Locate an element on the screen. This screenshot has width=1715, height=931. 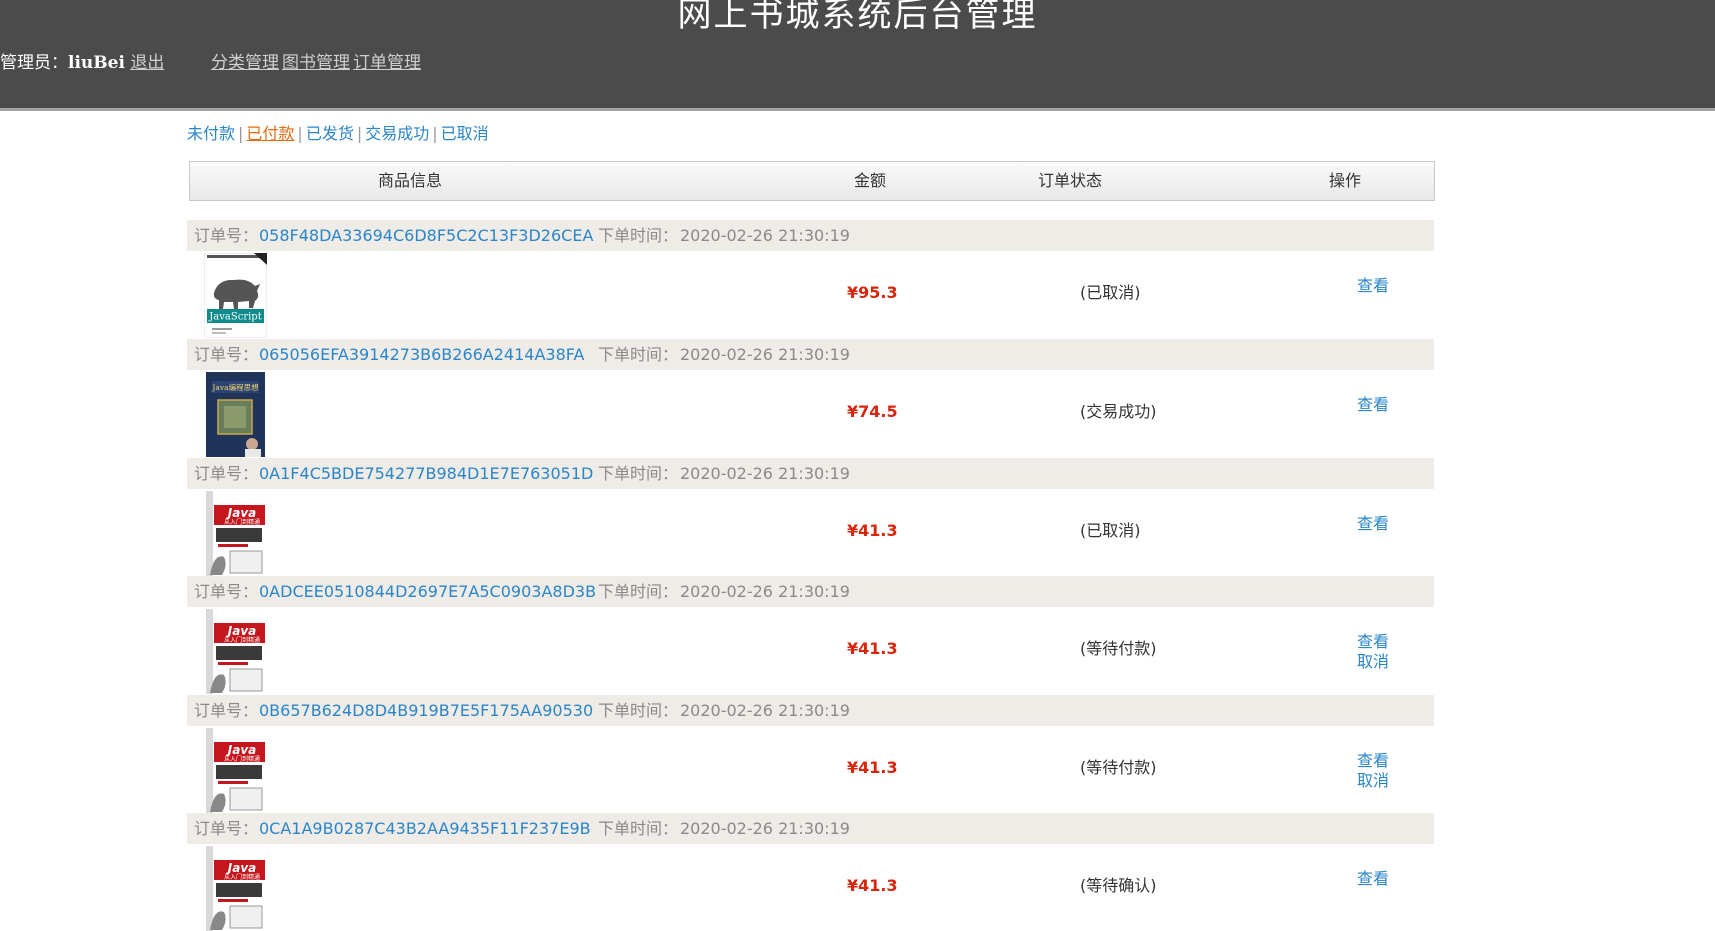
filter-completed: 交易成功 is located at coordinates (397, 133).